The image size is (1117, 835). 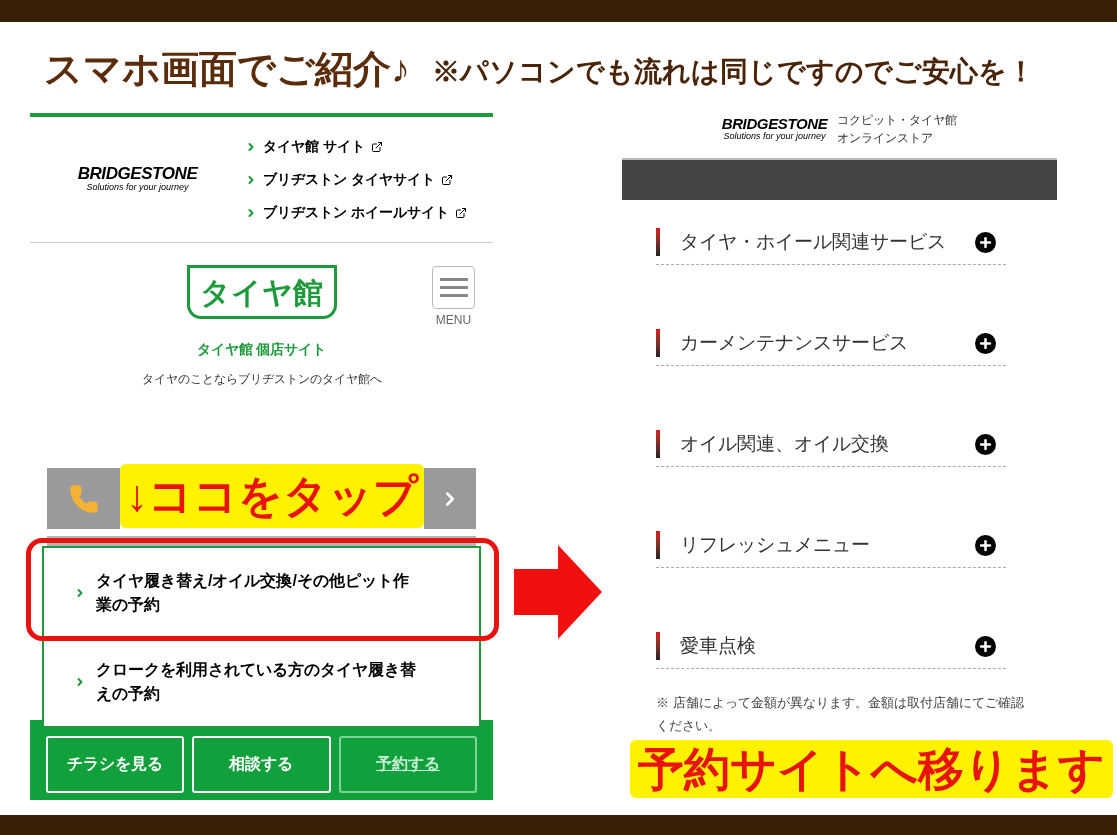 I want to click on service-category: カーメンテナンスサービス, so click(x=831, y=343).